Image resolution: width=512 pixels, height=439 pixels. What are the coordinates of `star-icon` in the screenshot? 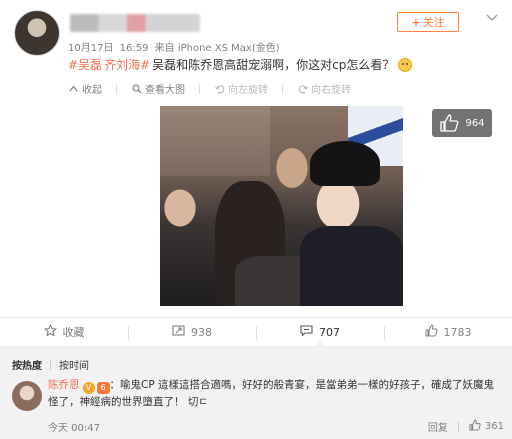 It's located at (50, 332).